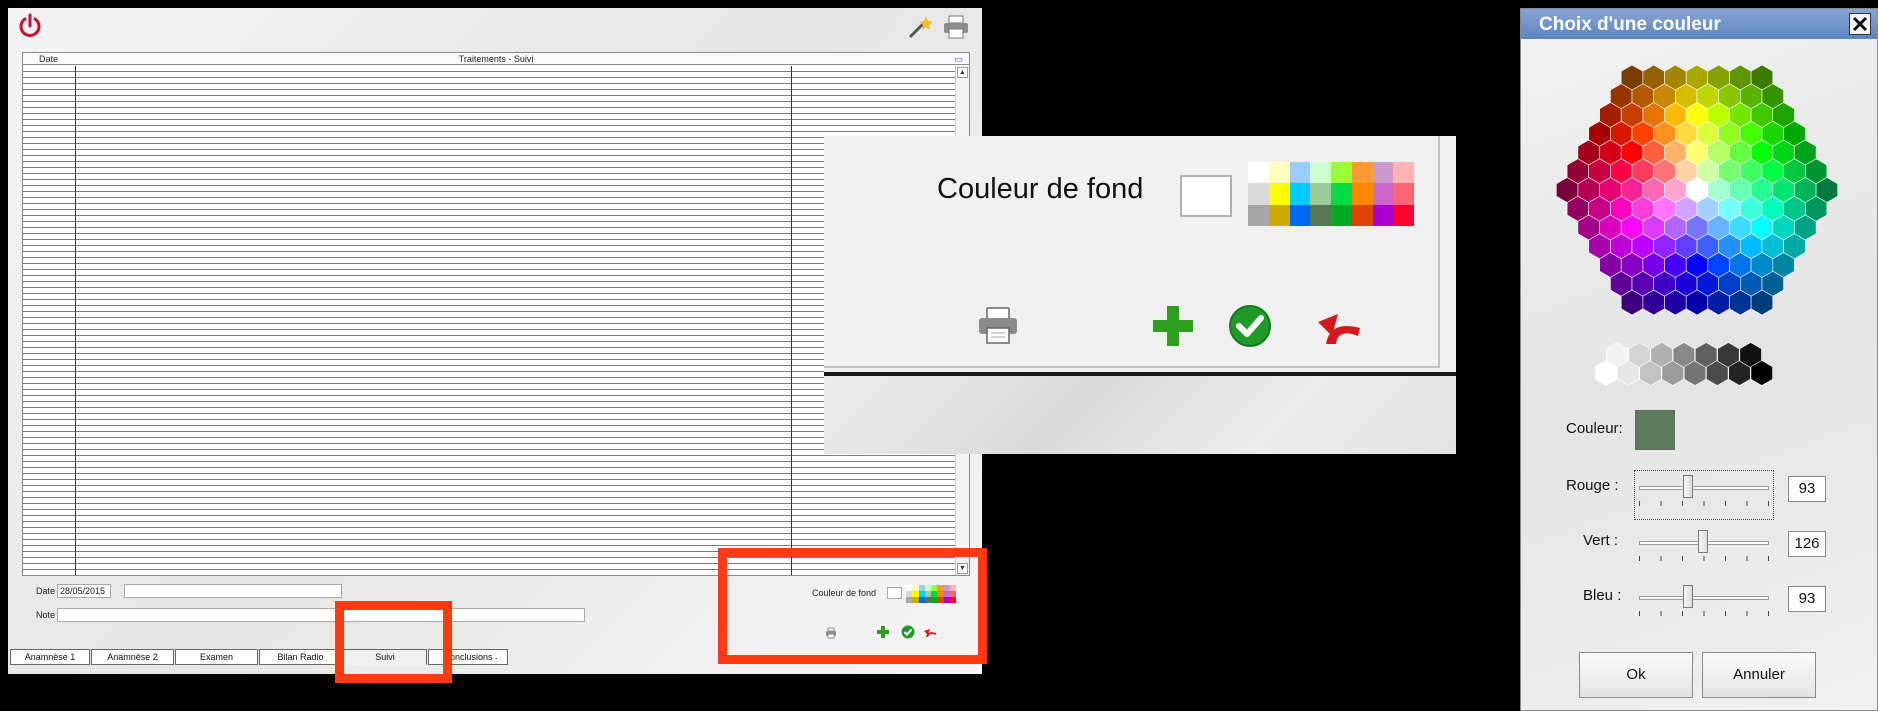  What do you see at coordinates (1807, 544) in the screenshot?
I see `green-value-field: 126` at bounding box center [1807, 544].